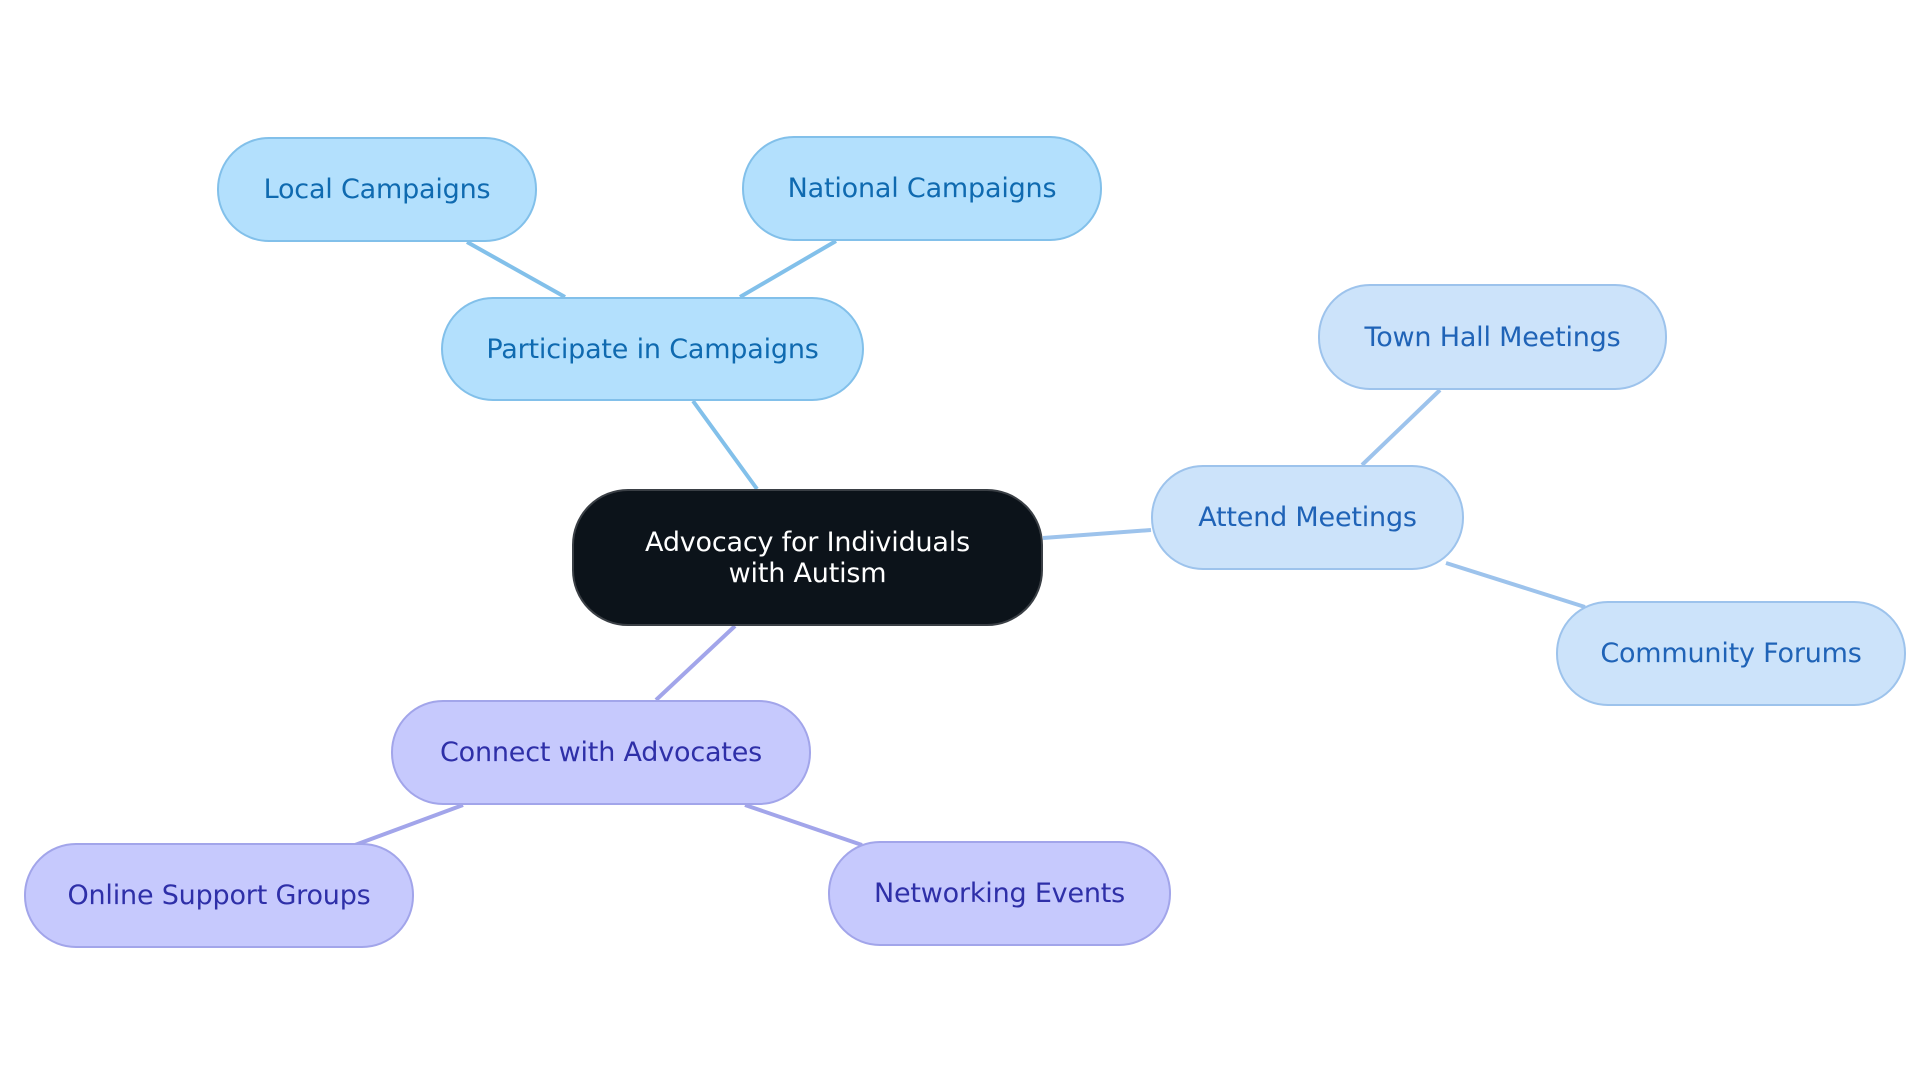 The height and width of the screenshot is (1083, 1920). I want to click on node-label: Networking Events, so click(999, 893).